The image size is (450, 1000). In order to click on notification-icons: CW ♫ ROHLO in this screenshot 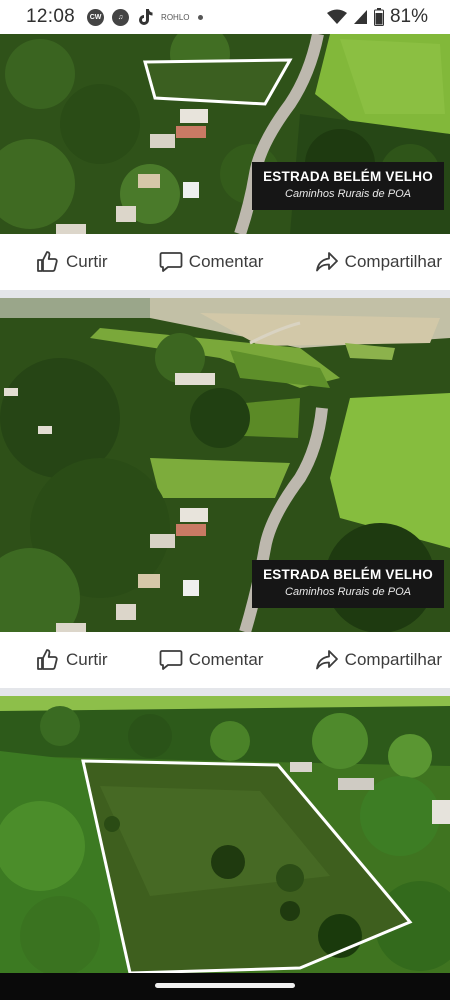, I will do `click(145, 17)`.